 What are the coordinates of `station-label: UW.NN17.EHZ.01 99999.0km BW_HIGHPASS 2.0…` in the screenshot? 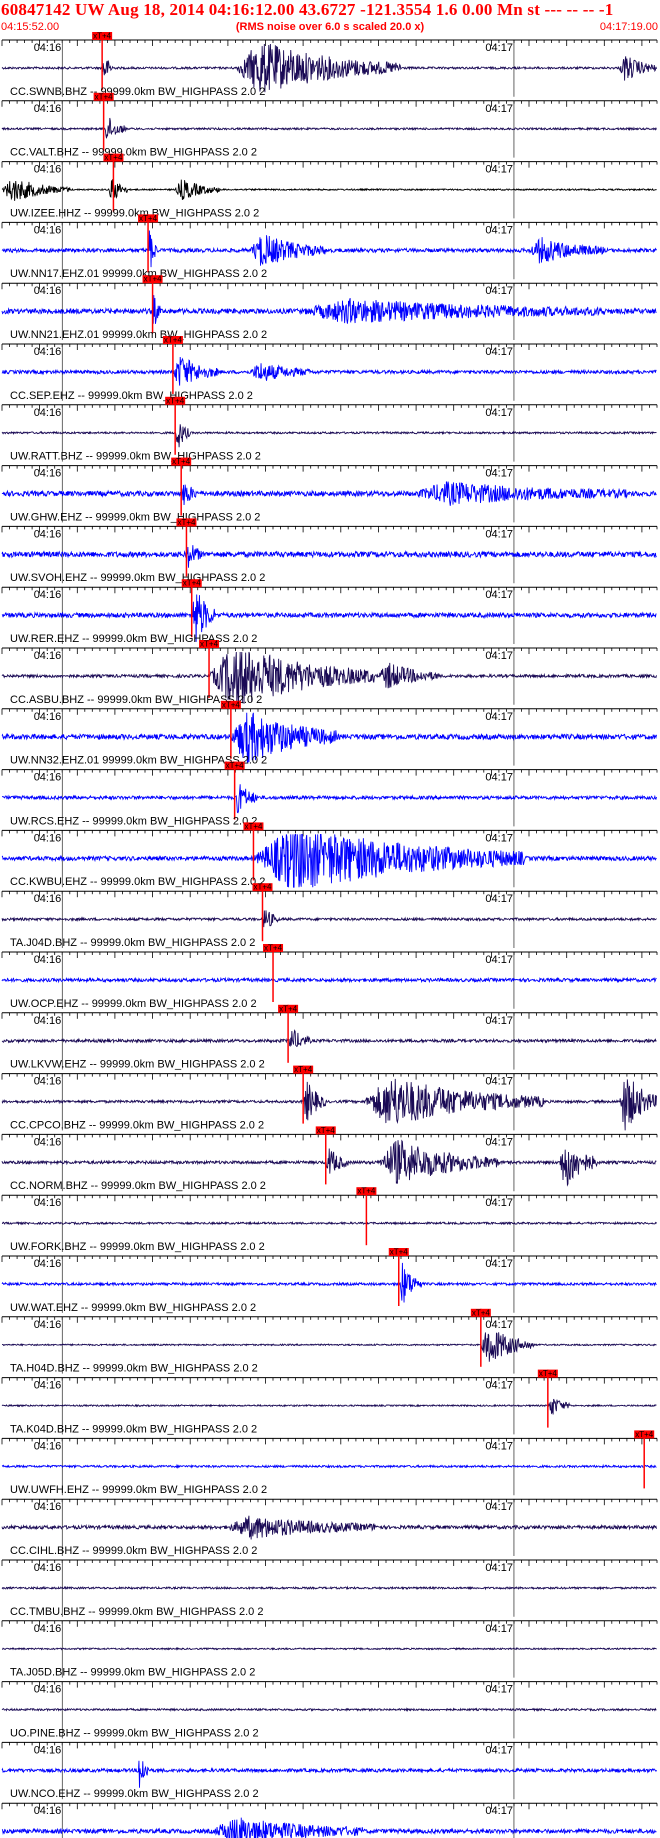 It's located at (138, 274).